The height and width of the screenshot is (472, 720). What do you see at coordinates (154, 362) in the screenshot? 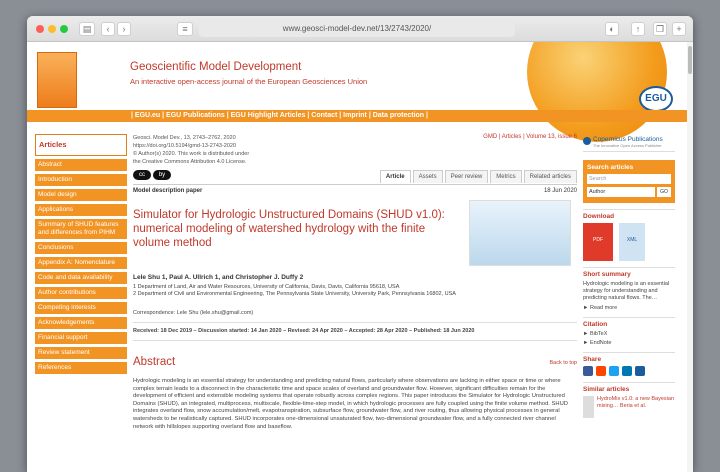
I see `abstract-heading: Abstract` at bounding box center [154, 362].